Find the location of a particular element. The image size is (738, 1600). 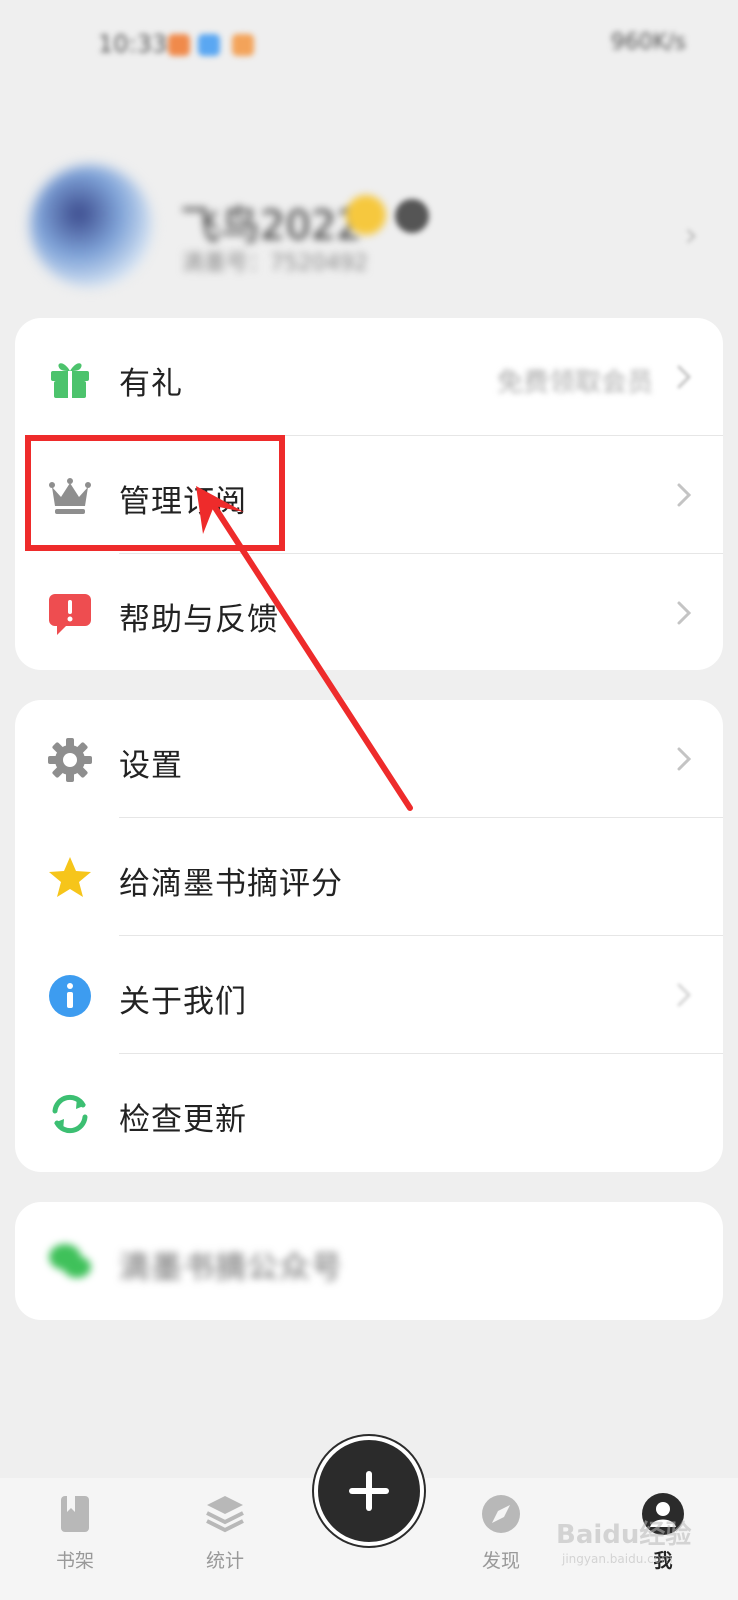

menu-item-about-us: 关于我们 is located at coordinates (369, 995).